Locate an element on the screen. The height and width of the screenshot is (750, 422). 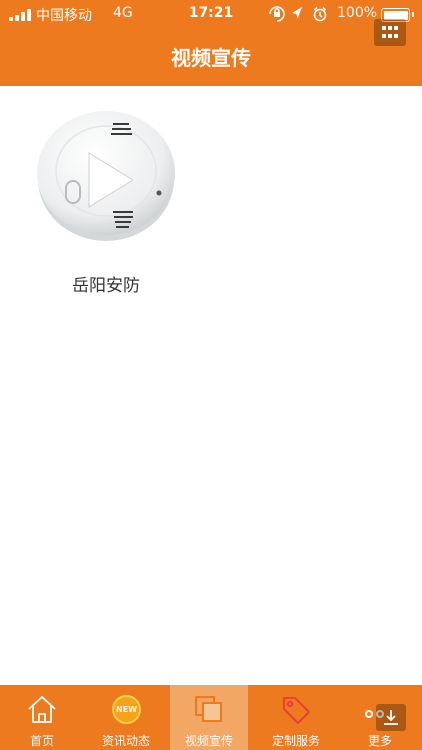
grid-icon is located at coordinates (390, 32).